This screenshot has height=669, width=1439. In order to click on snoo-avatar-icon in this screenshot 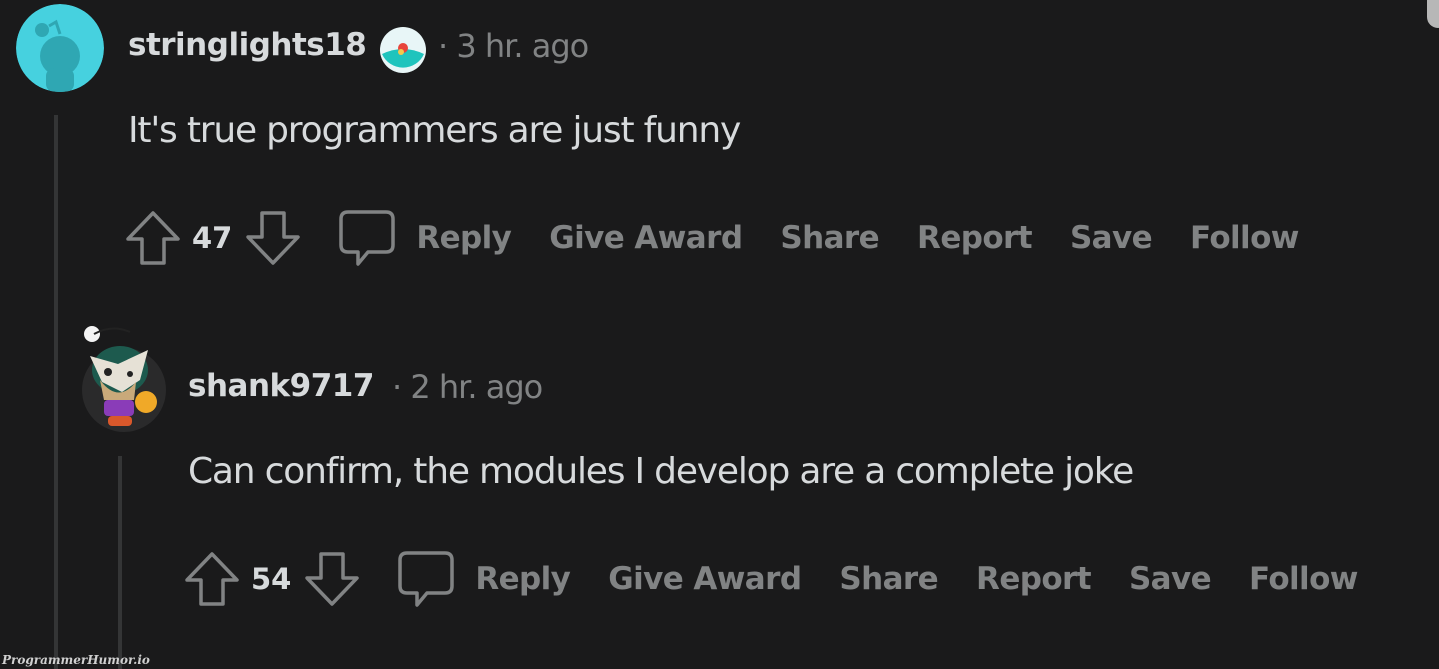, I will do `click(60, 48)`.